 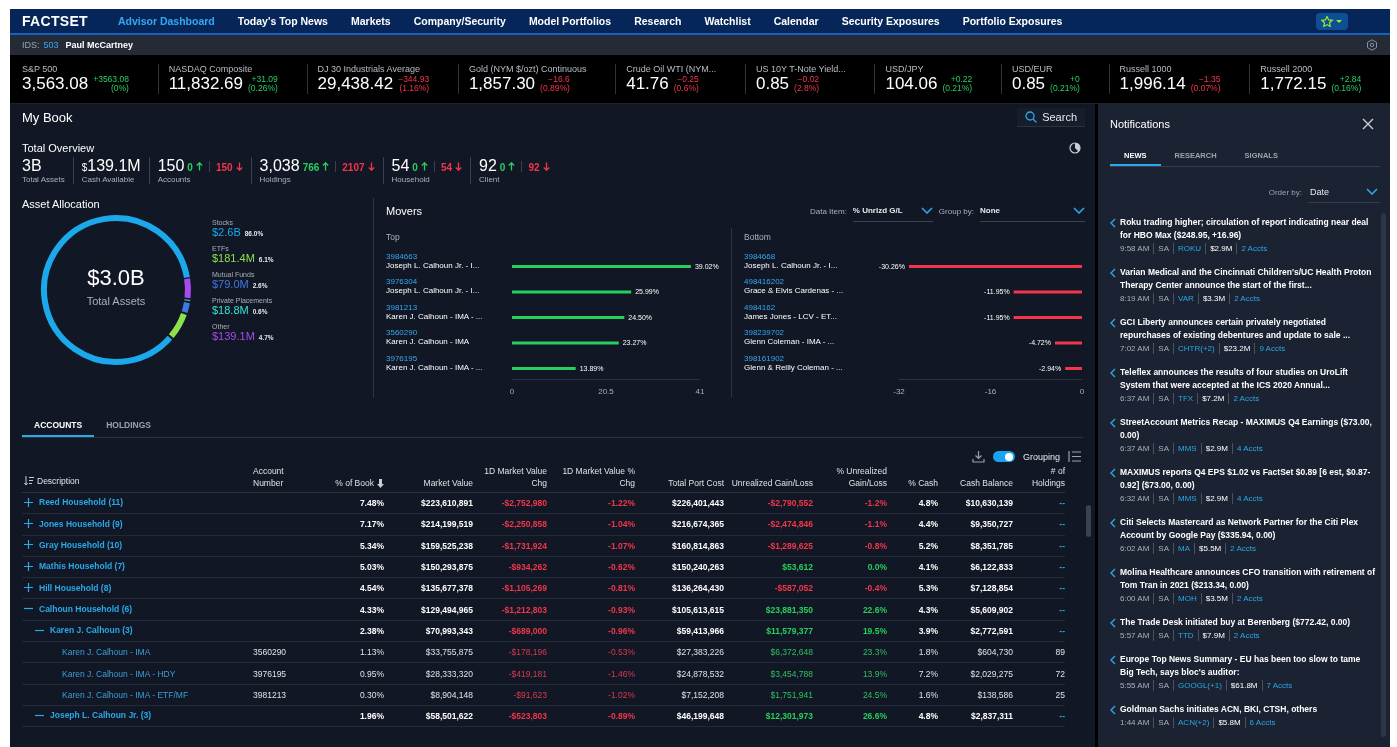 I want to click on data-item-dropdown: % Unrlzd G/L, so click(x=892, y=211).